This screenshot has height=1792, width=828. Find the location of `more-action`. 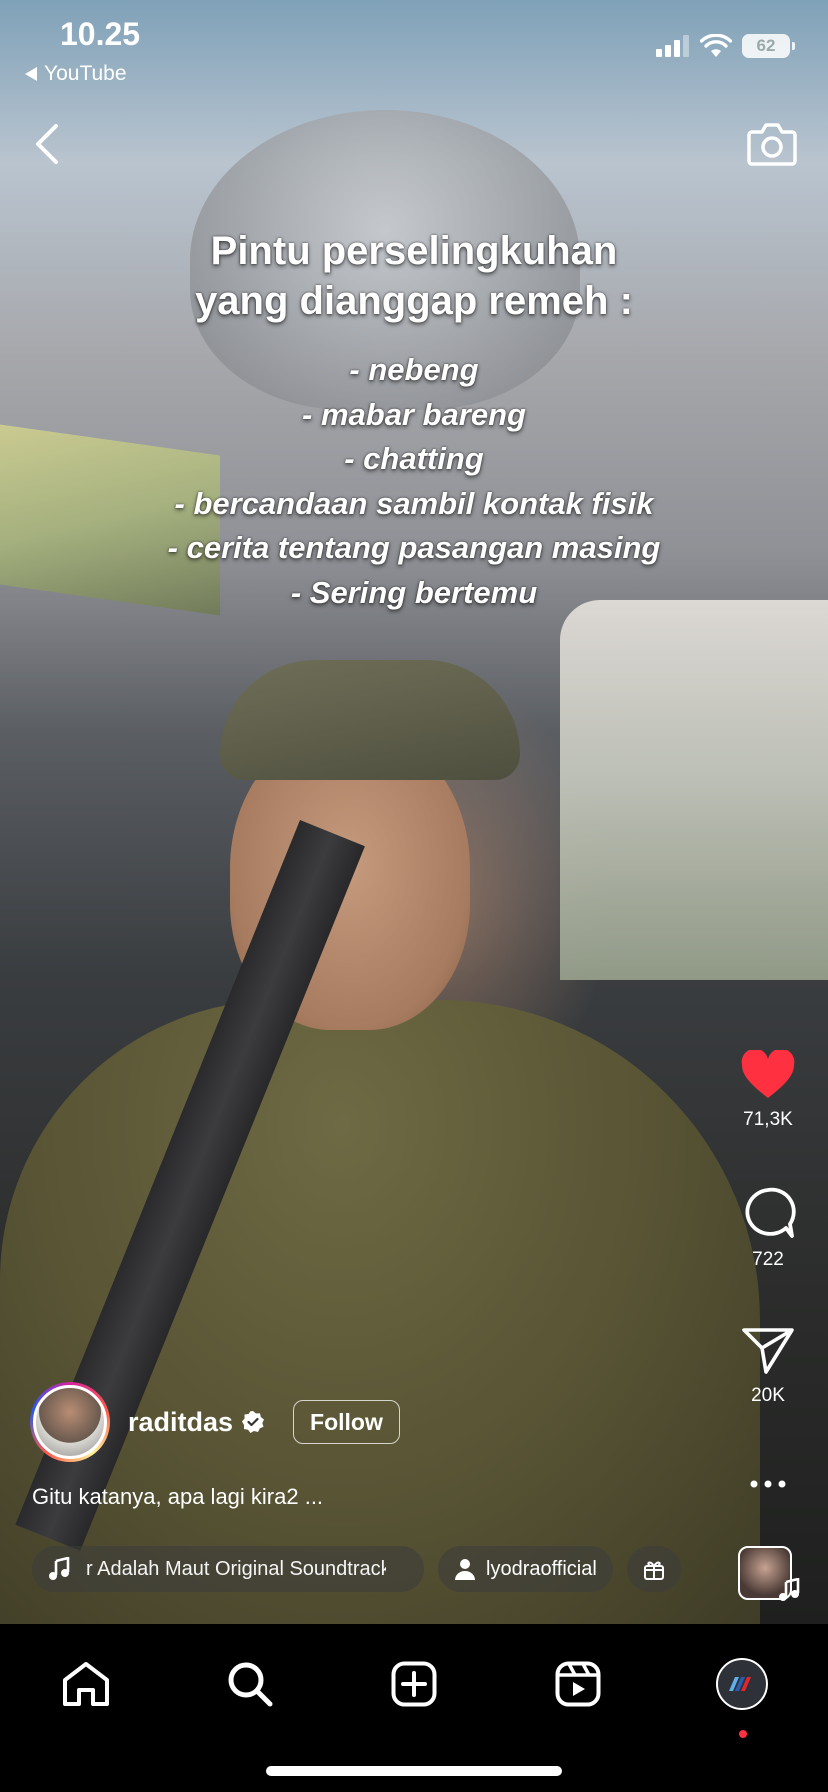

more-action is located at coordinates (768, 1485).